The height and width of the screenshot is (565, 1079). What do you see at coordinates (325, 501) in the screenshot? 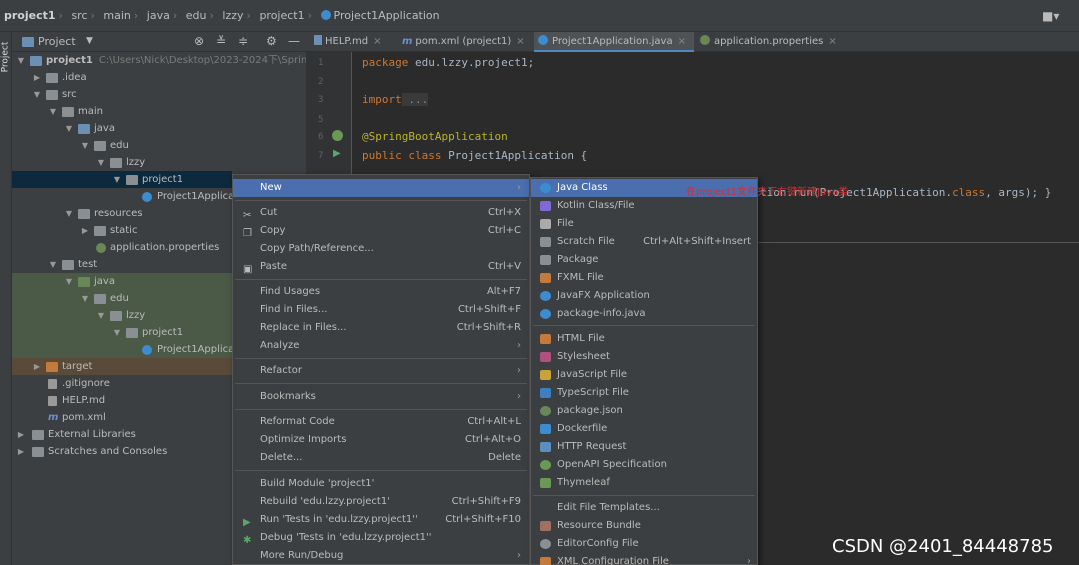
I see `menu-label: Rebuild 'edu.lzzy.project1'` at bounding box center [325, 501].